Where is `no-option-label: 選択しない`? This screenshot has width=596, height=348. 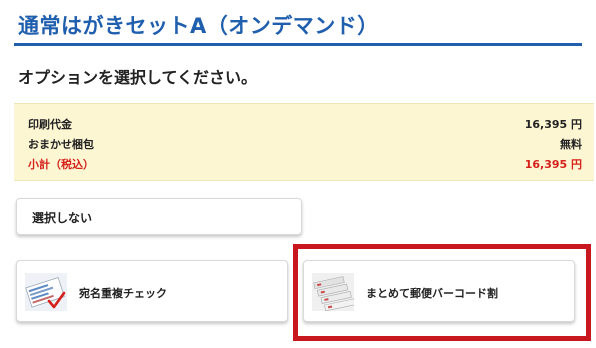 no-option-label: 選択しない is located at coordinates (62, 218).